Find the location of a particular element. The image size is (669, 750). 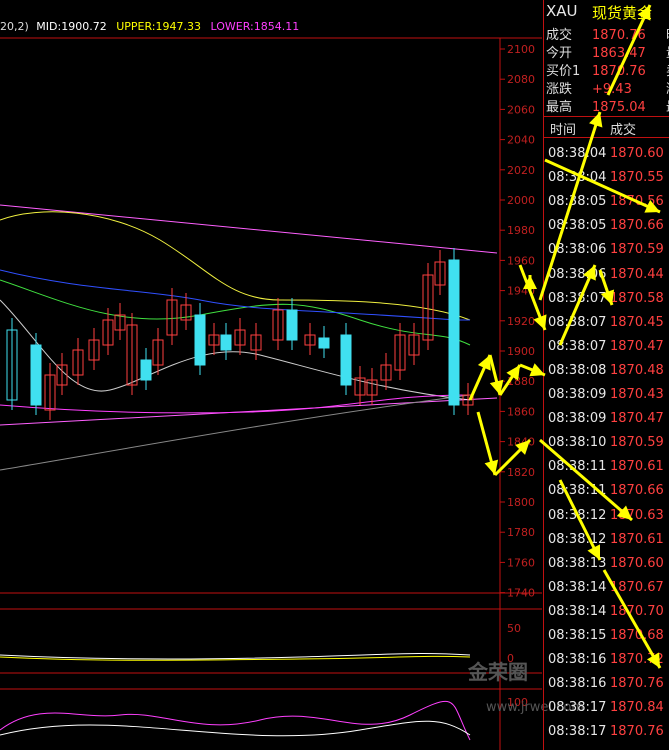

price-label: 1860 is located at coordinates (521, 411).